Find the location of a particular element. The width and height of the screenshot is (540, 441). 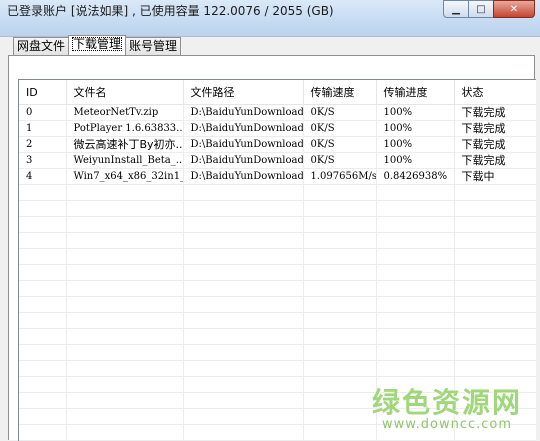

column-header-id: ID is located at coordinates (43, 92).